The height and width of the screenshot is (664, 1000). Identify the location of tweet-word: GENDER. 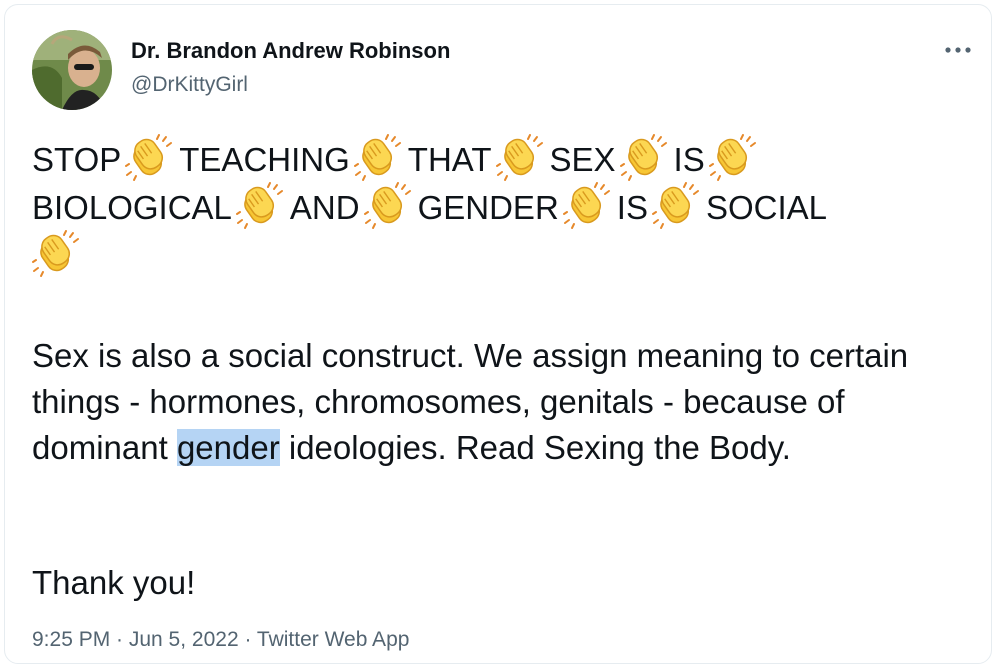
(488, 207).